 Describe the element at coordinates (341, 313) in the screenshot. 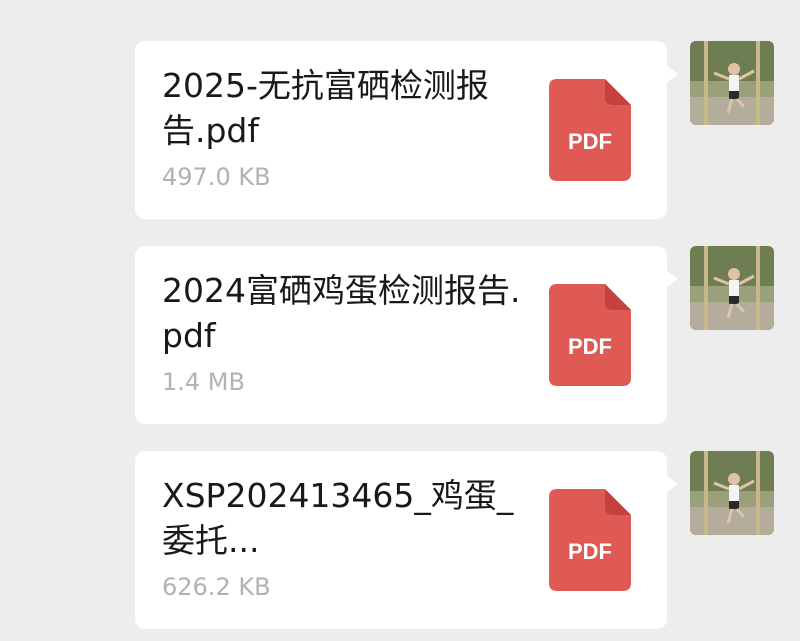

I see `file-name: 2024富硒鸡蛋检测报告.pdf` at that location.